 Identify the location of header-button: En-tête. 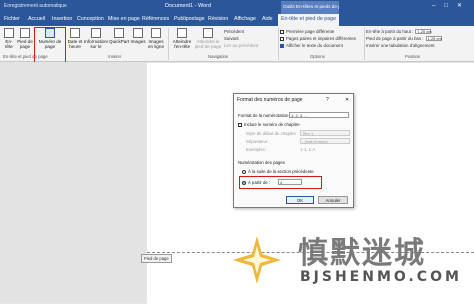
(9, 38).